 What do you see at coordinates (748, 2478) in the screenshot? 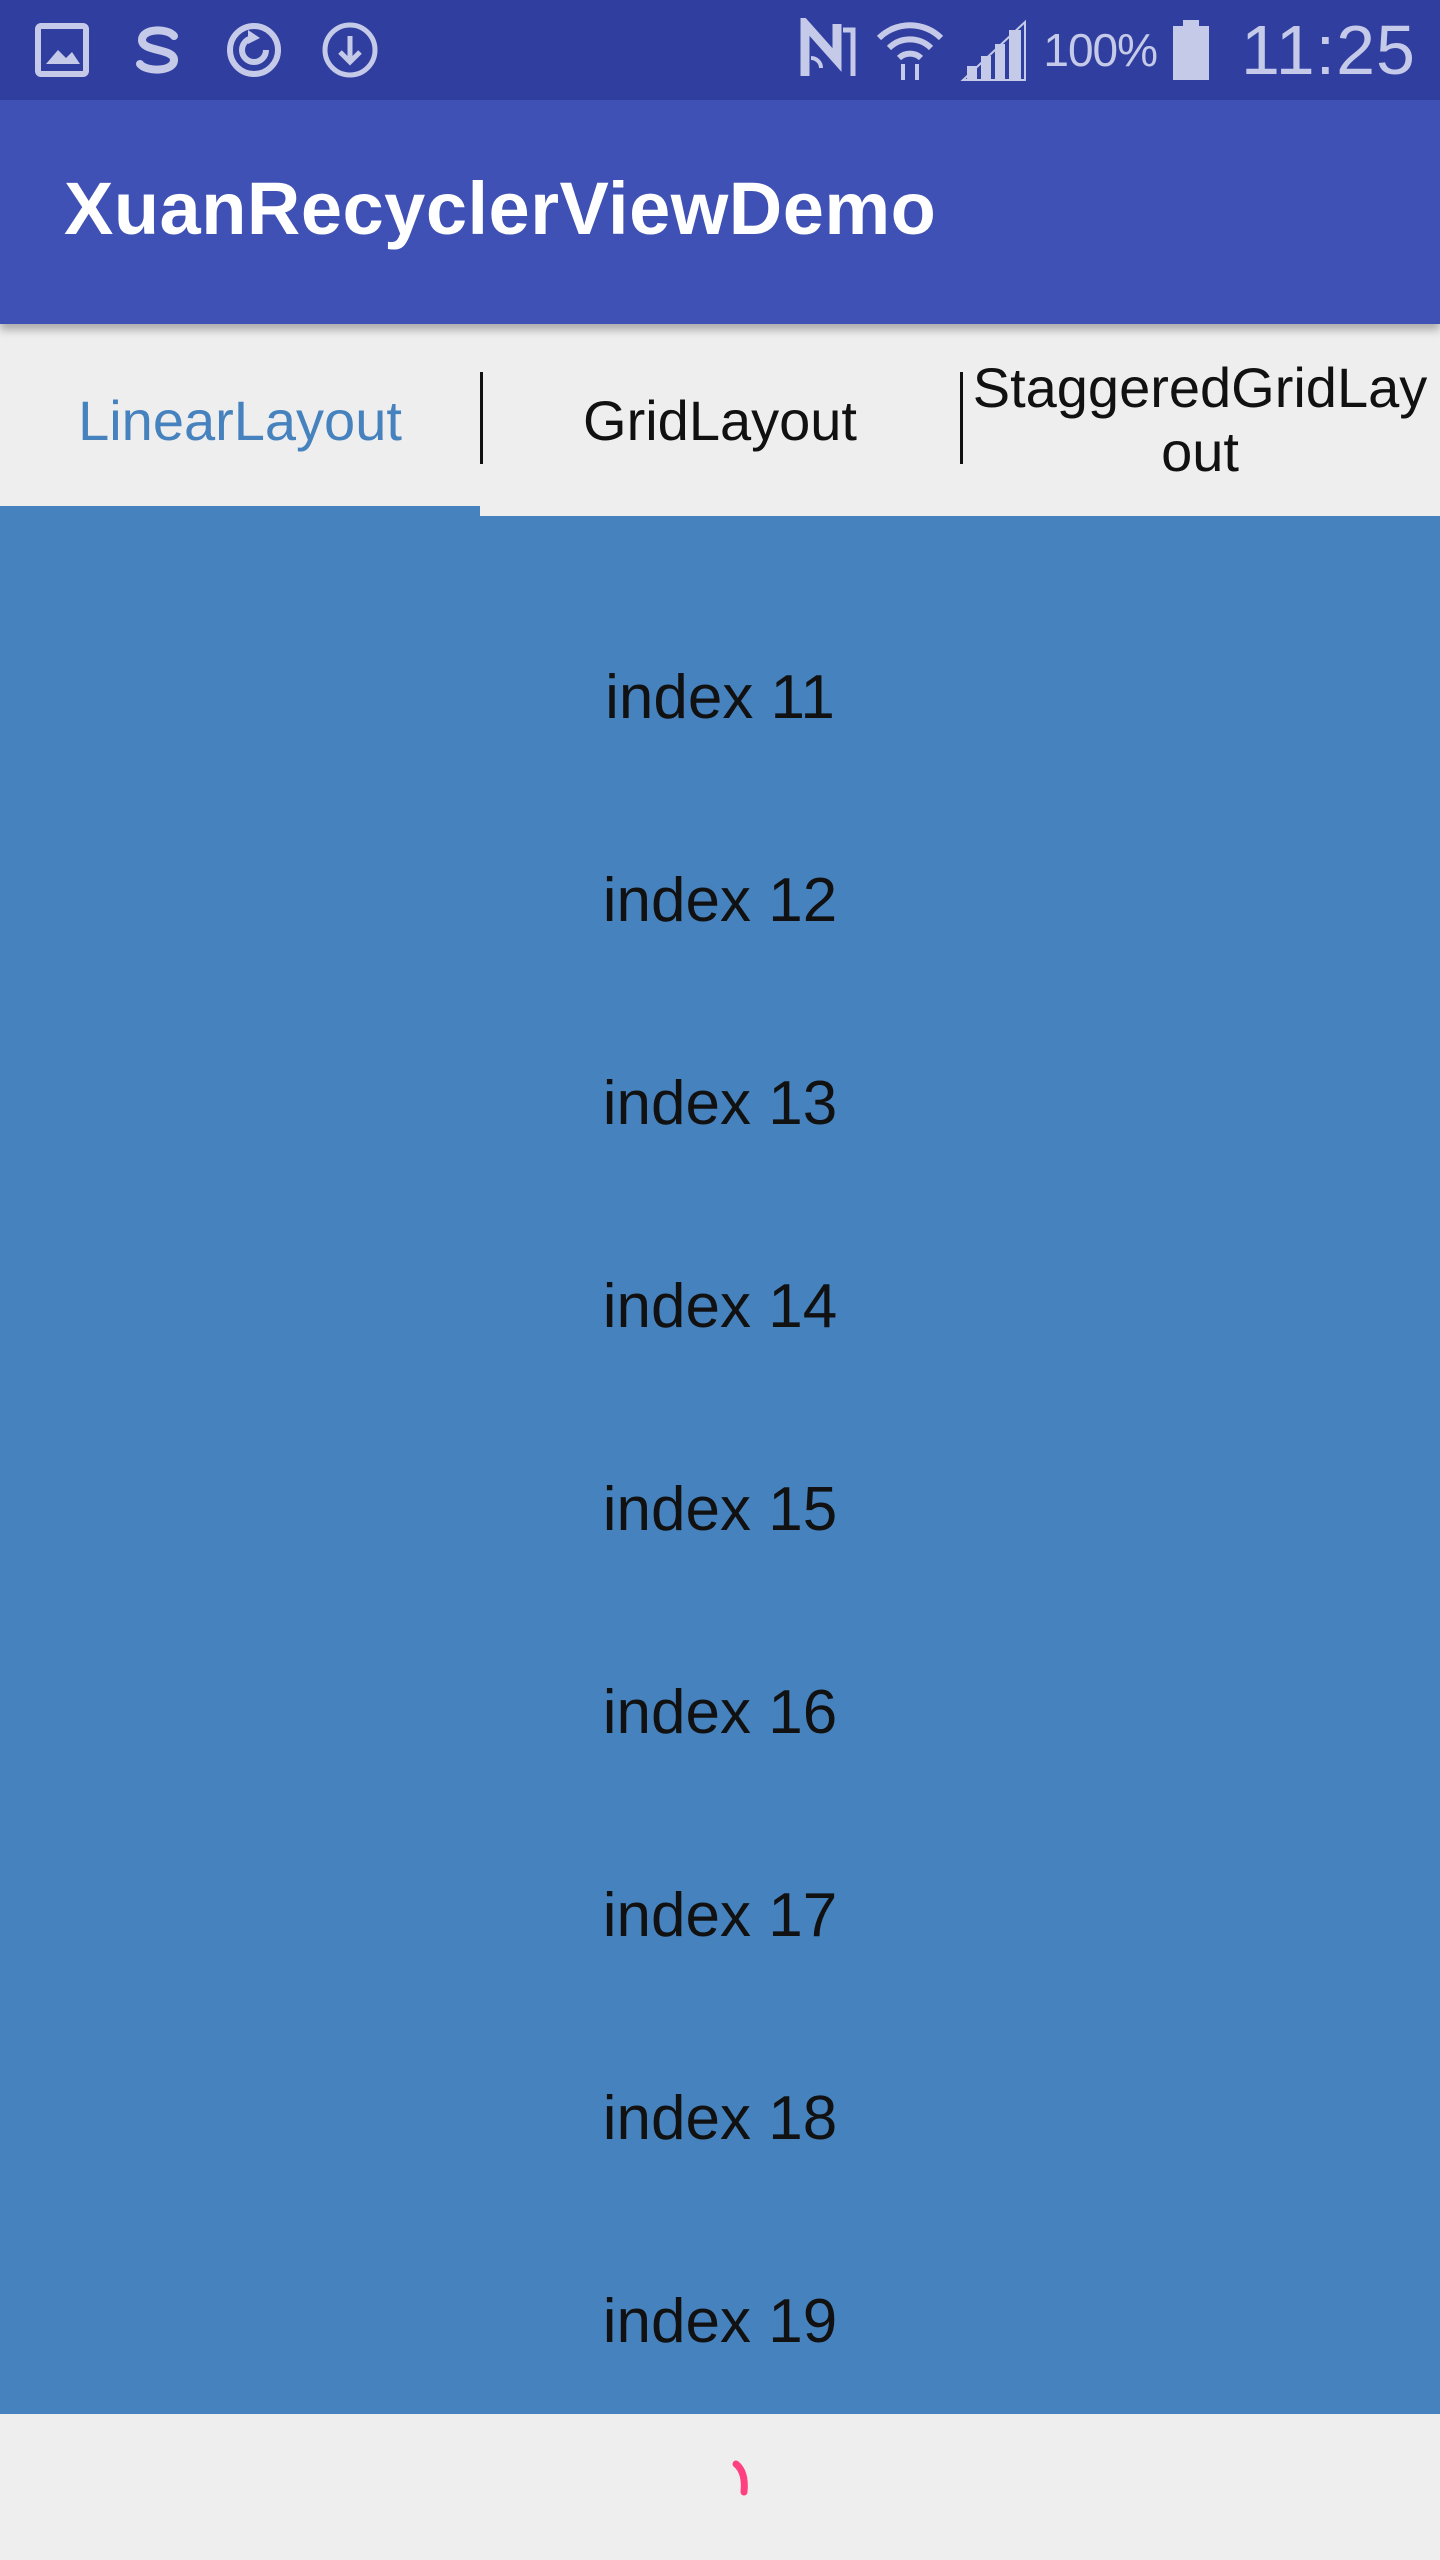
I see `loading-spinner-icon` at bounding box center [748, 2478].